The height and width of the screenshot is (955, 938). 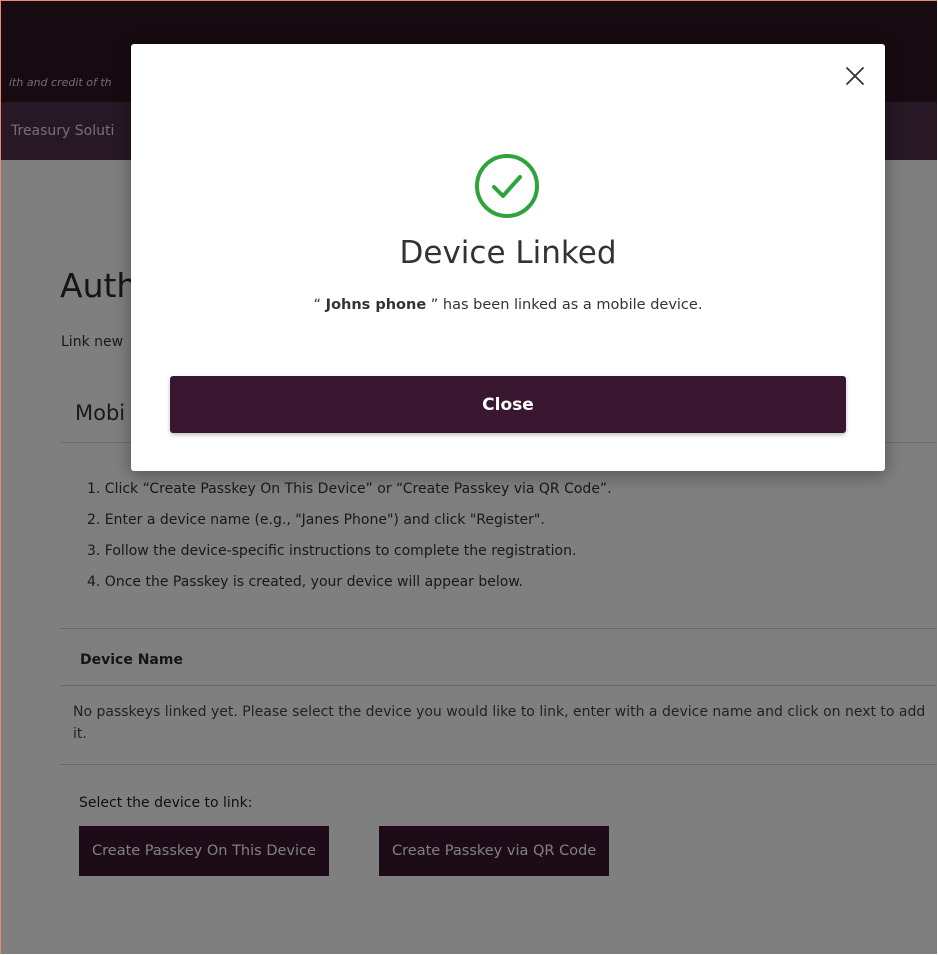 I want to click on check-circle-icon, so click(x=507, y=186).